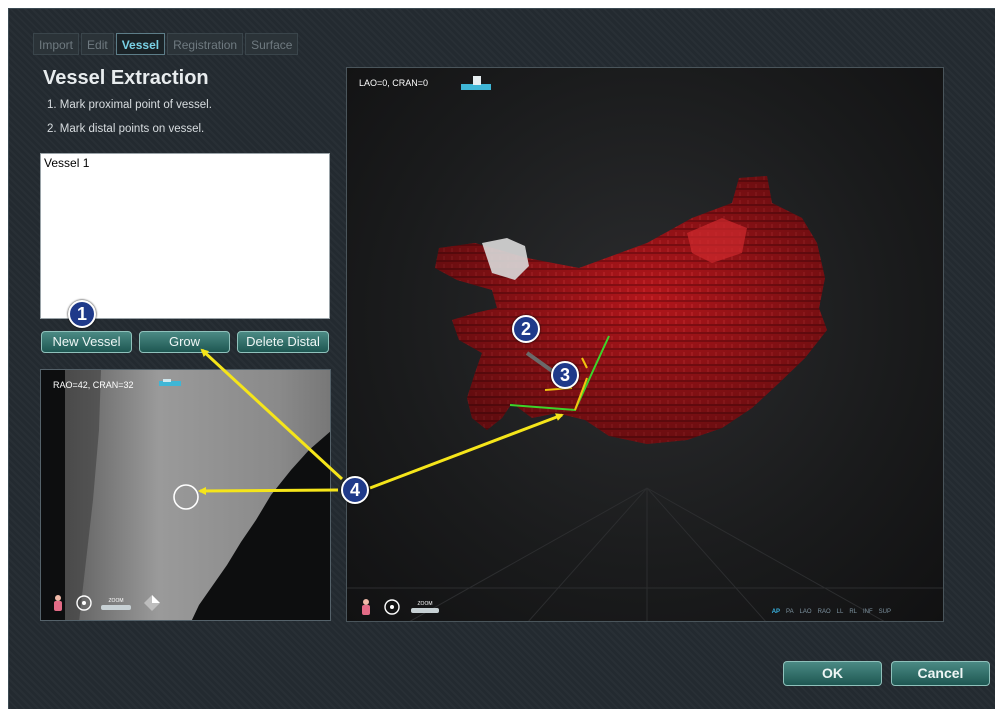 The width and height of the screenshot is (995, 709). What do you see at coordinates (184, 342) in the screenshot?
I see `grow-button: Grow` at bounding box center [184, 342].